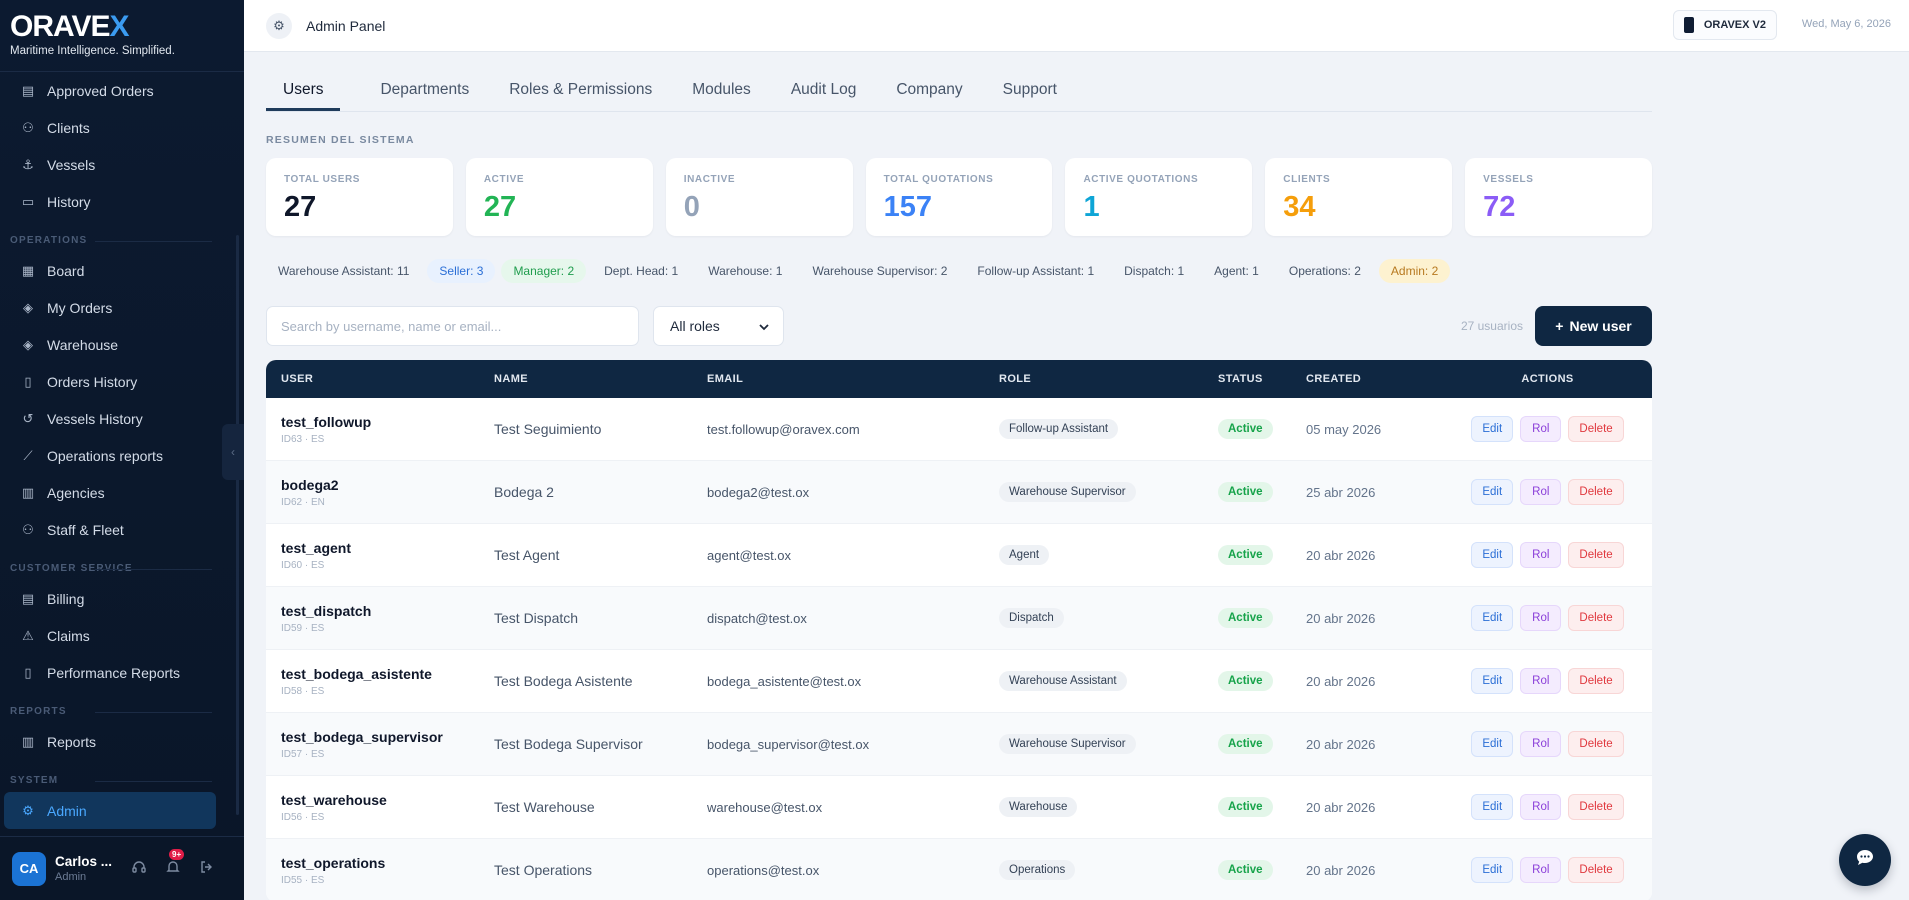  What do you see at coordinates (1030, 96) in the screenshot?
I see `tab-support: Support` at bounding box center [1030, 96].